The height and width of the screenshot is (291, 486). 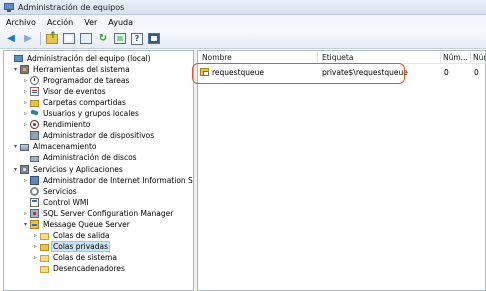 I want to click on column-header-name: Nombre, so click(x=217, y=57).